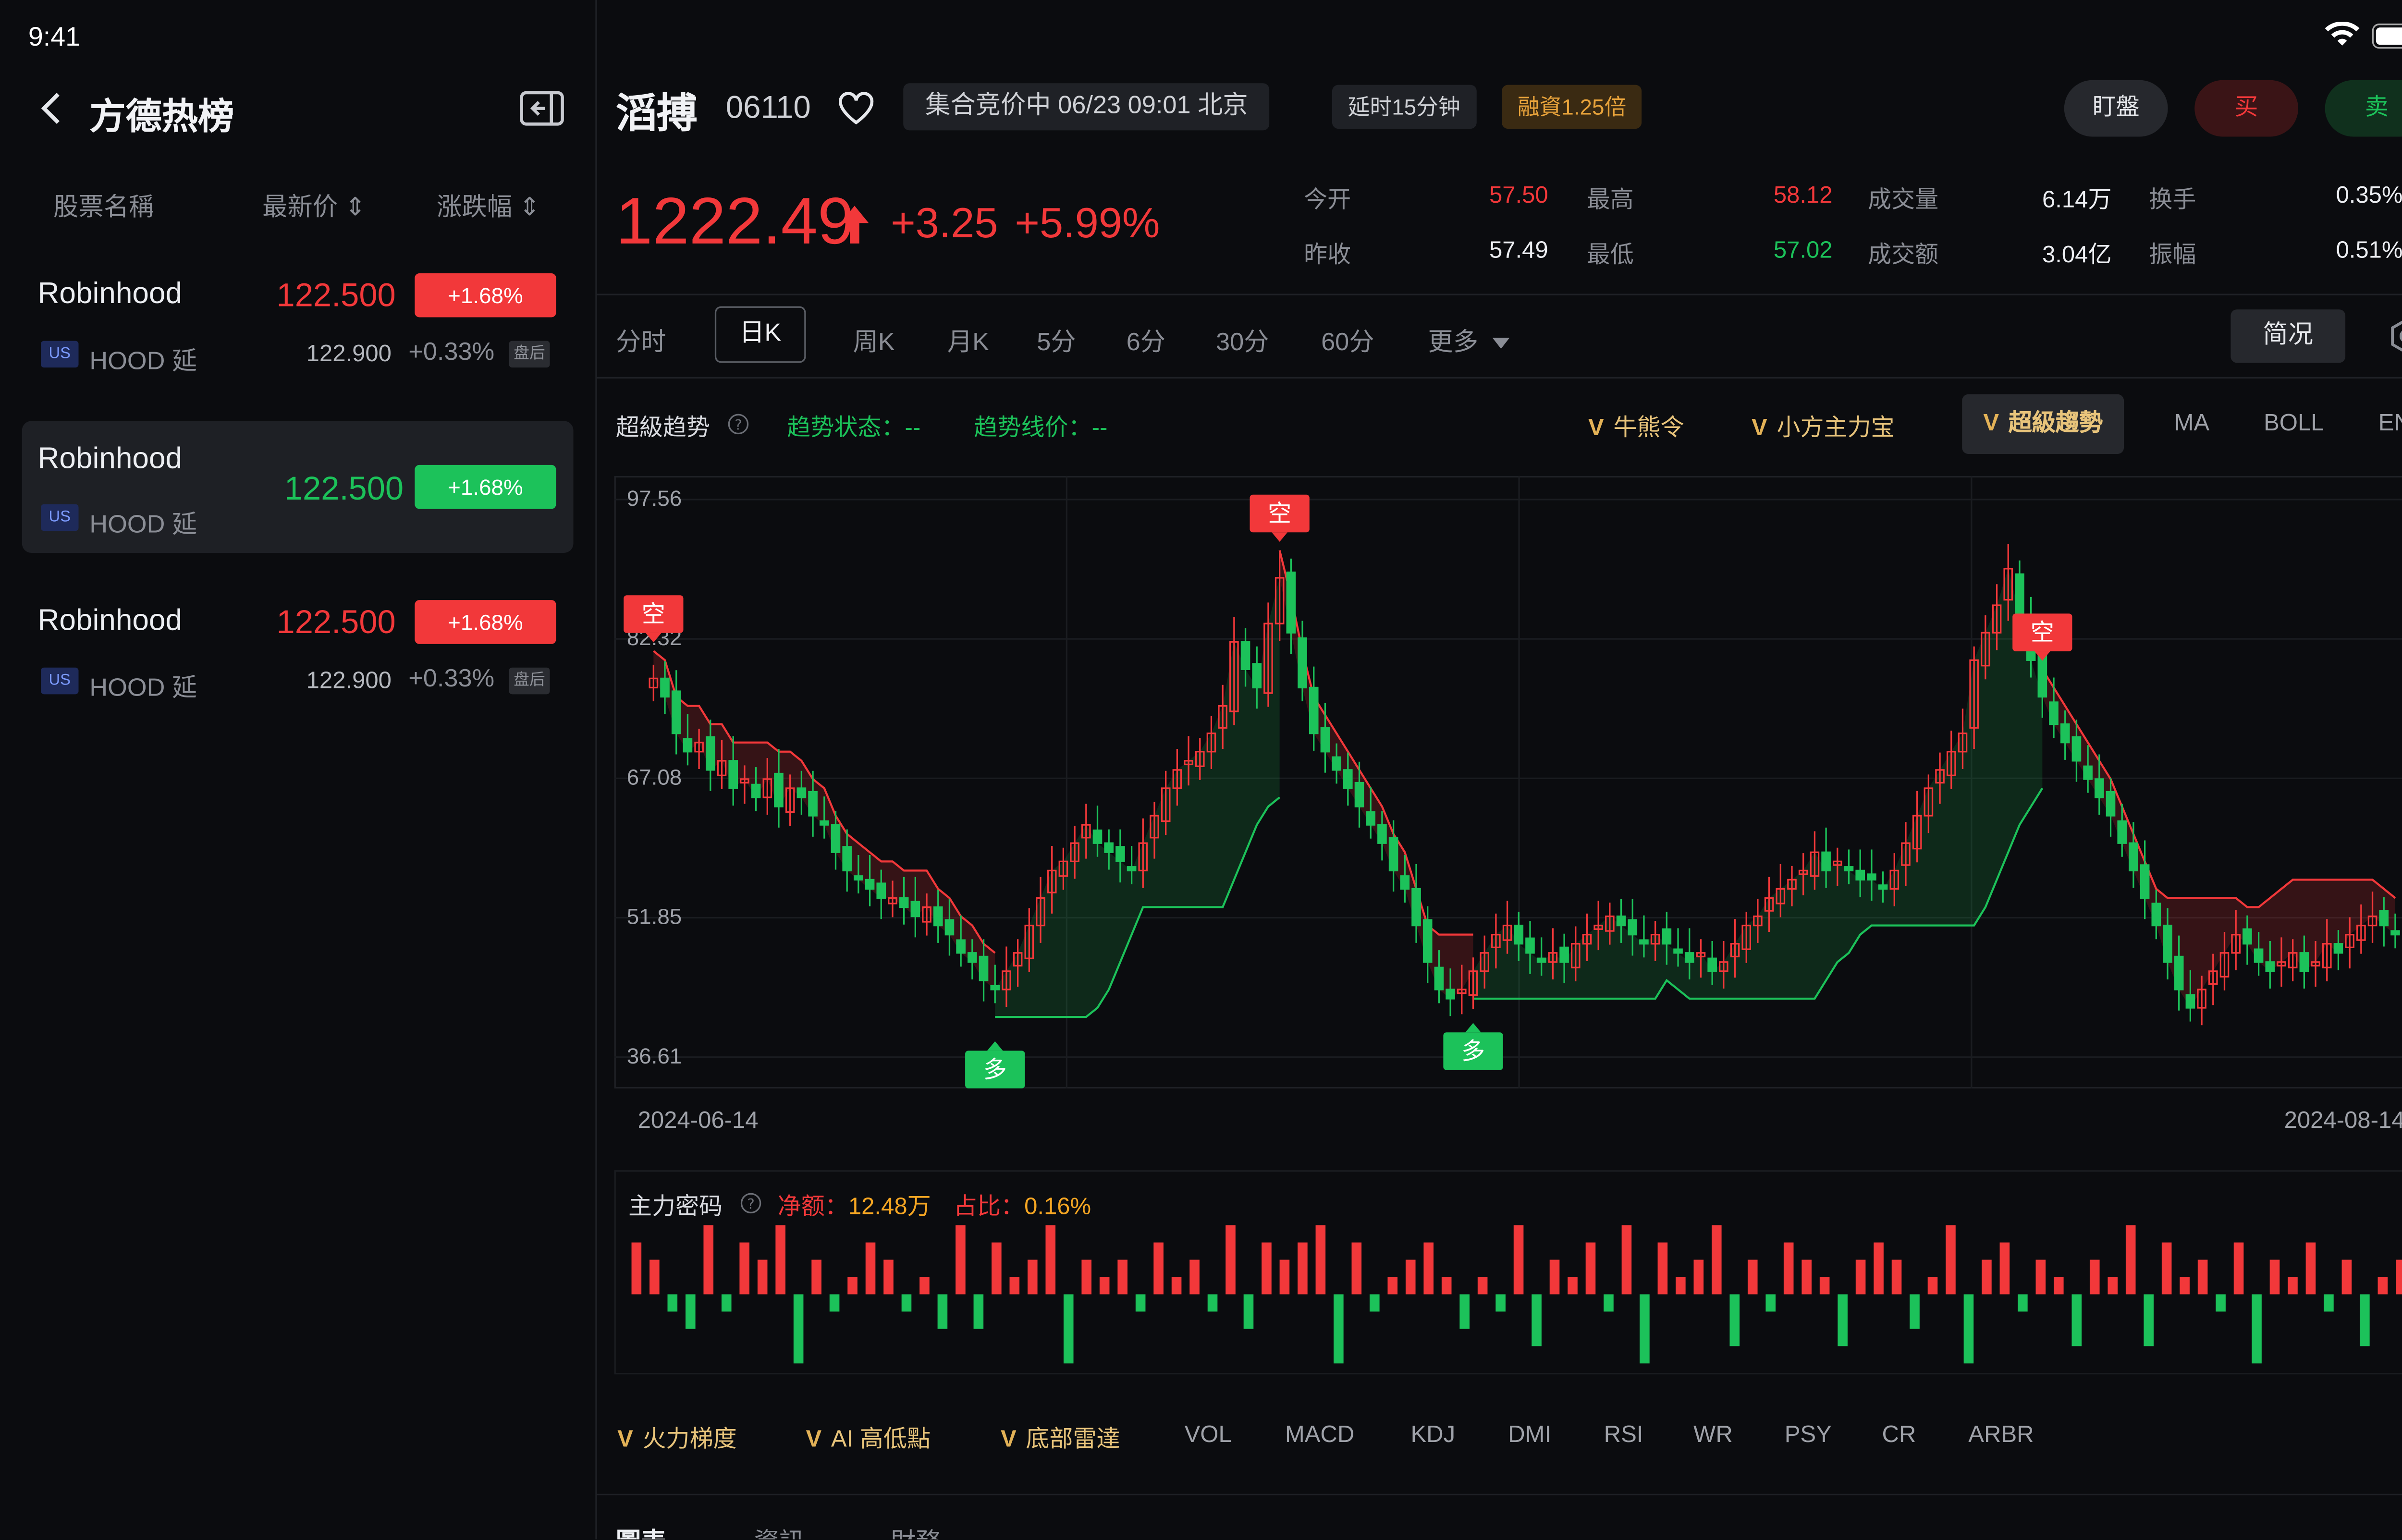 Image resolution: width=2402 pixels, height=1540 pixels. I want to click on tab-indicator: V 小方主力宝, so click(1823, 427).